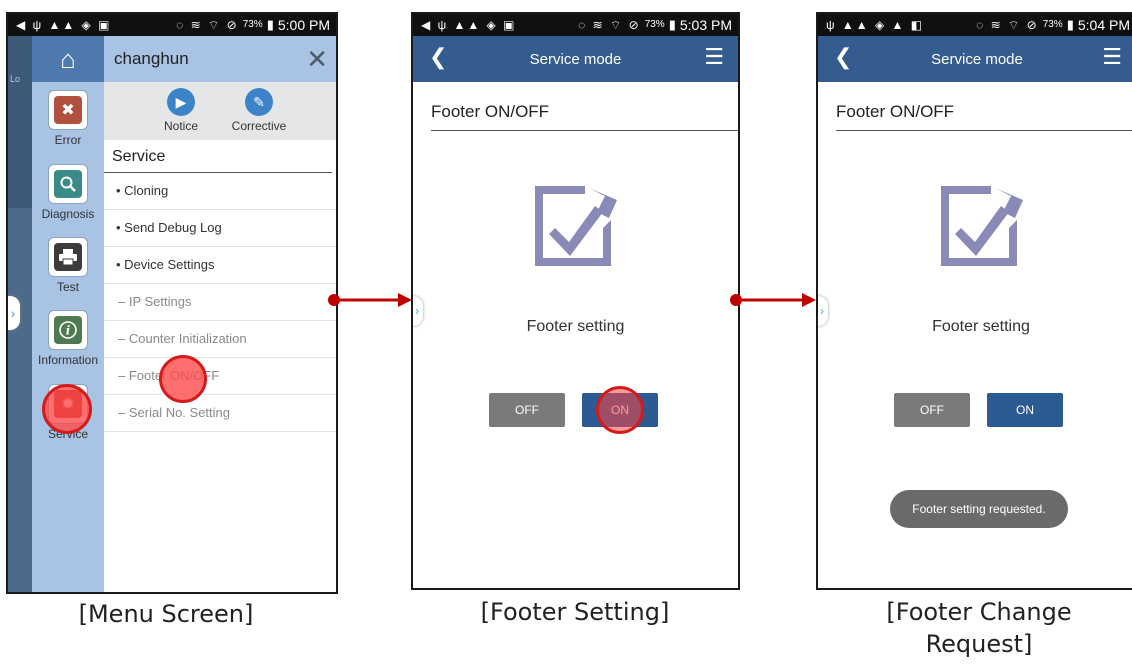 The image size is (1132, 664). I want to click on toast-message: Footer setting requested., so click(979, 509).